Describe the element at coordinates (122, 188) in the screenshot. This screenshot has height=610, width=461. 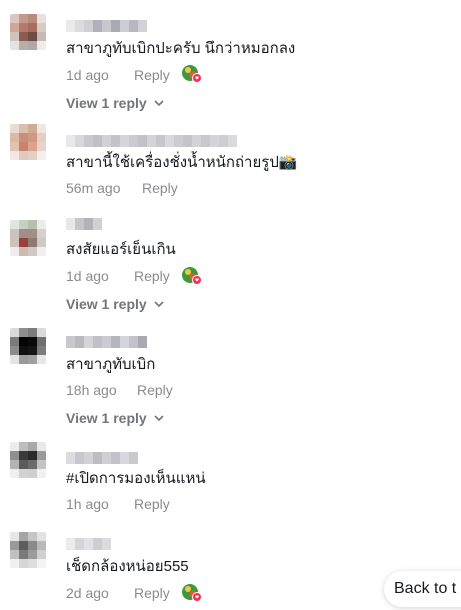
I see `comment-meta: 56m ago Reply` at that location.